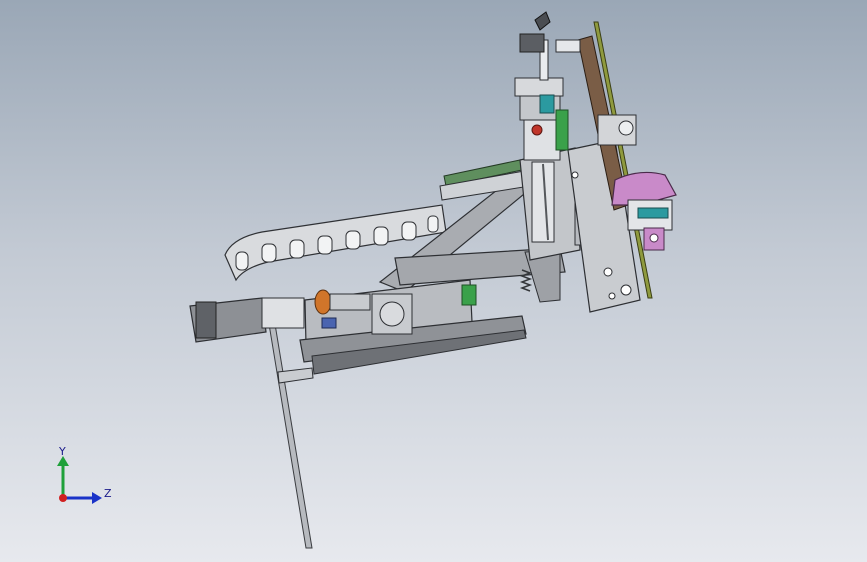 Image resolution: width=867 pixels, height=562 pixels. What do you see at coordinates (108, 493) in the screenshot?
I see `z-axis-label: Z` at bounding box center [108, 493].